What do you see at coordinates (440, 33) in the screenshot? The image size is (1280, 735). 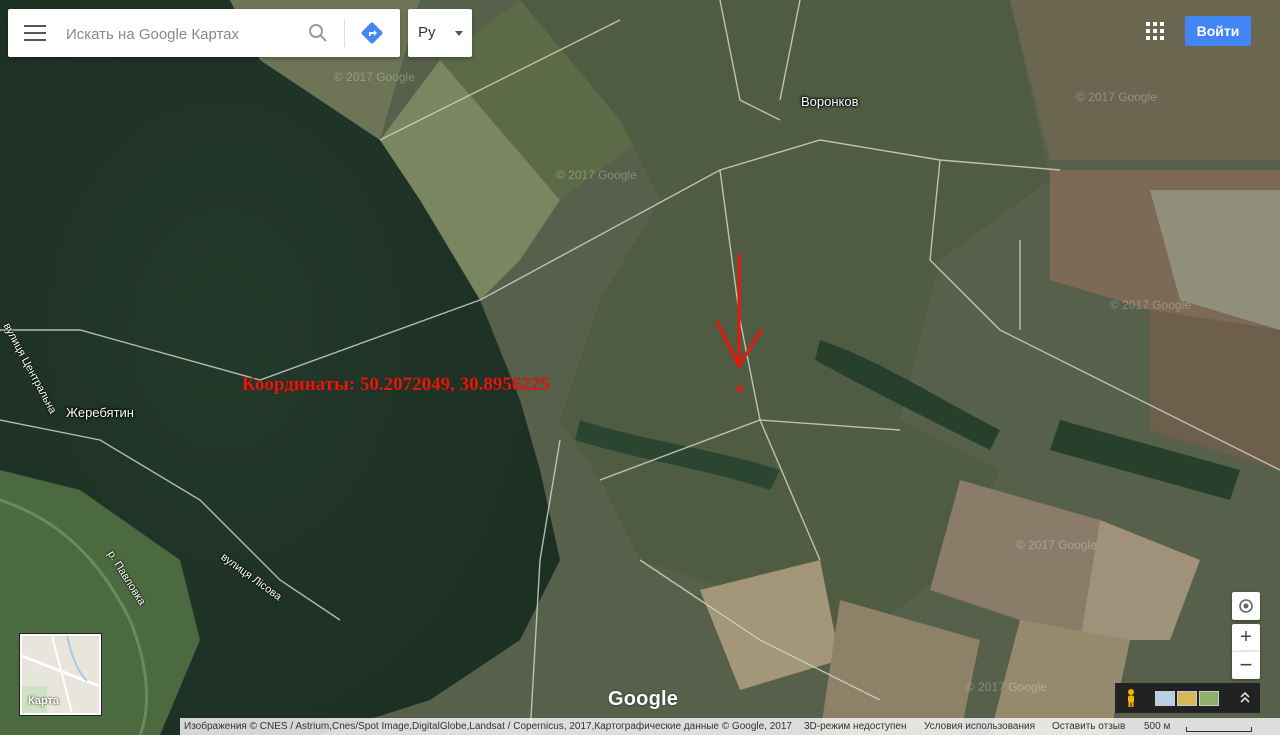 I see `language-select: Ру` at bounding box center [440, 33].